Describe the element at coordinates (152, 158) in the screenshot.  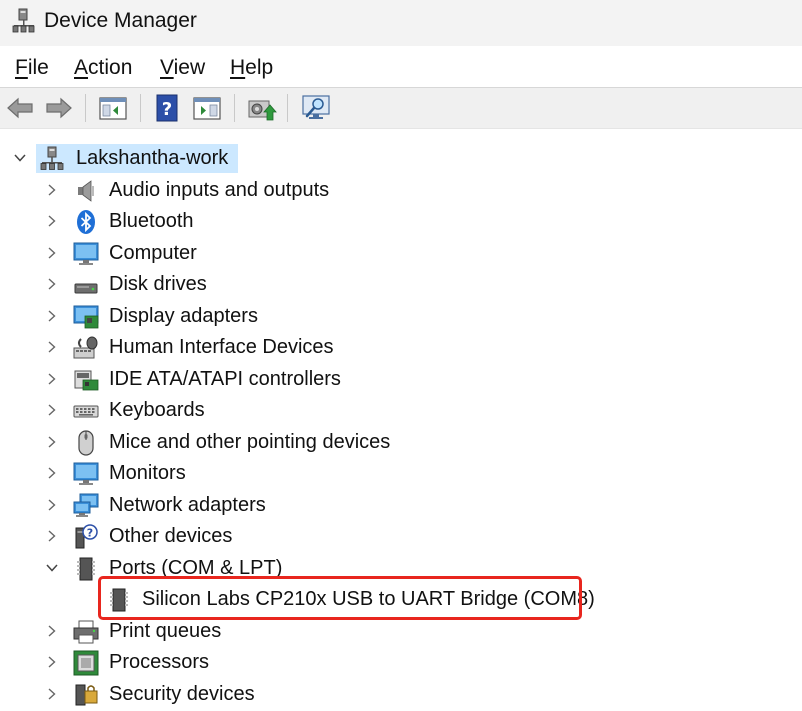
I see `root-label: Lakshantha-work` at that location.